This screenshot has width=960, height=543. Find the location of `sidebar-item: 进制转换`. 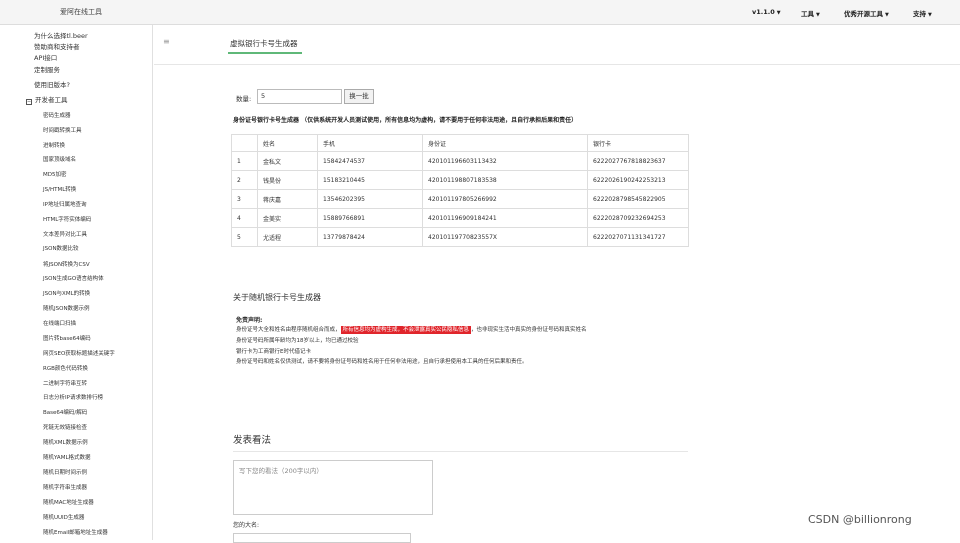

sidebar-item: 进制转换 is located at coordinates (54, 145).